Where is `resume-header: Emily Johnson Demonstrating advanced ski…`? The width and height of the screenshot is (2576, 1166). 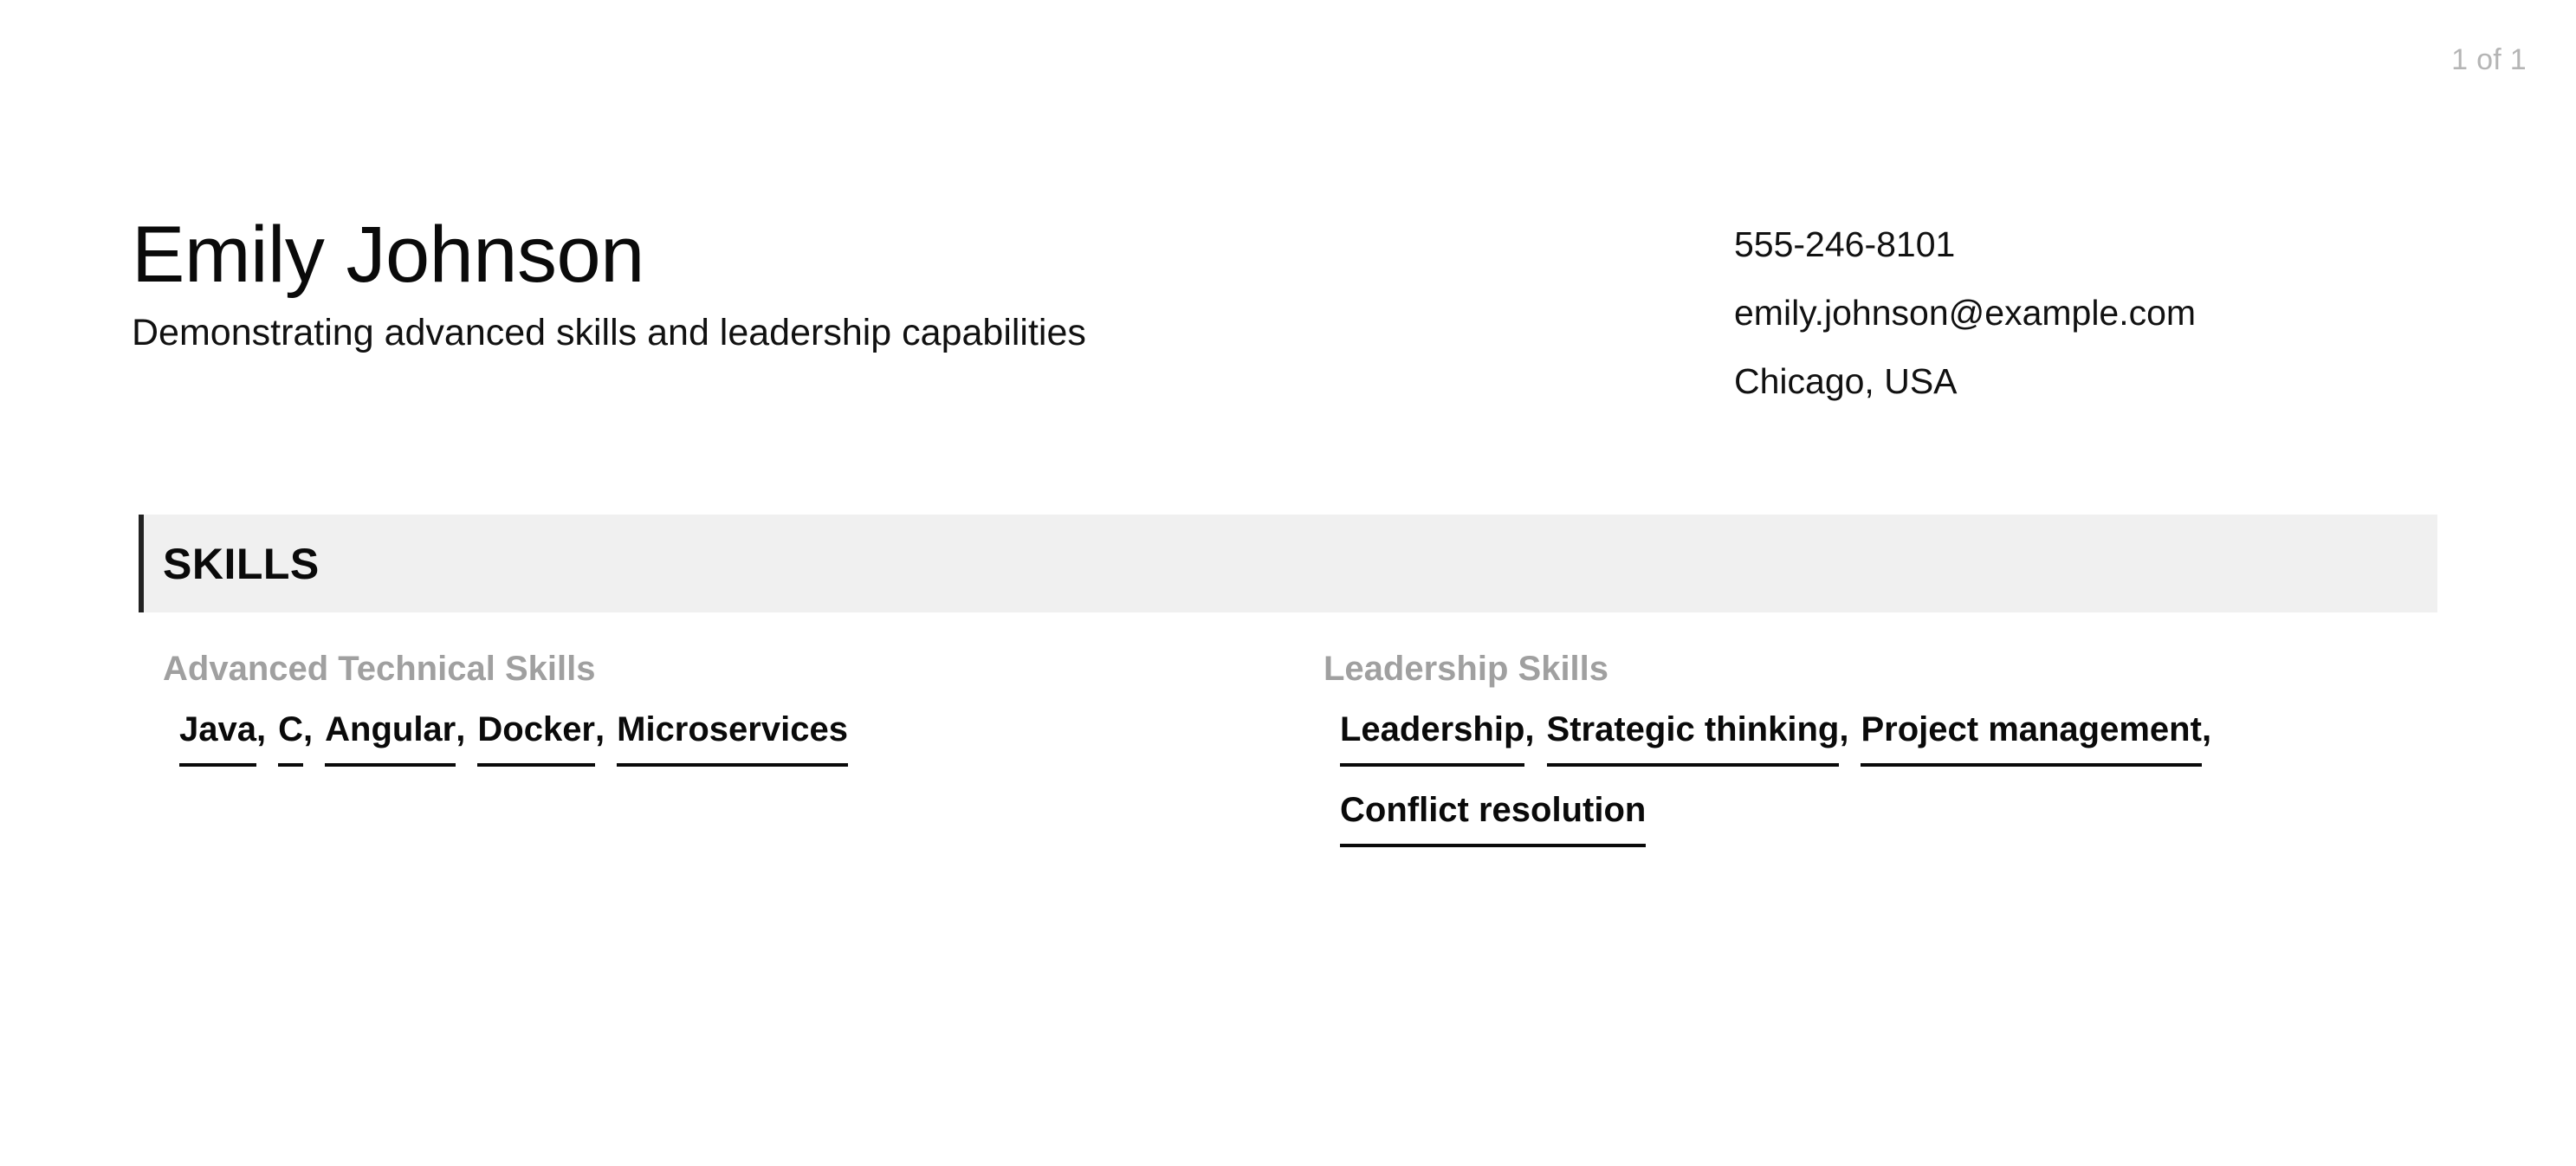
resume-header: Emily Johnson Demonstrating advanced ski… is located at coordinates (1289, 307).